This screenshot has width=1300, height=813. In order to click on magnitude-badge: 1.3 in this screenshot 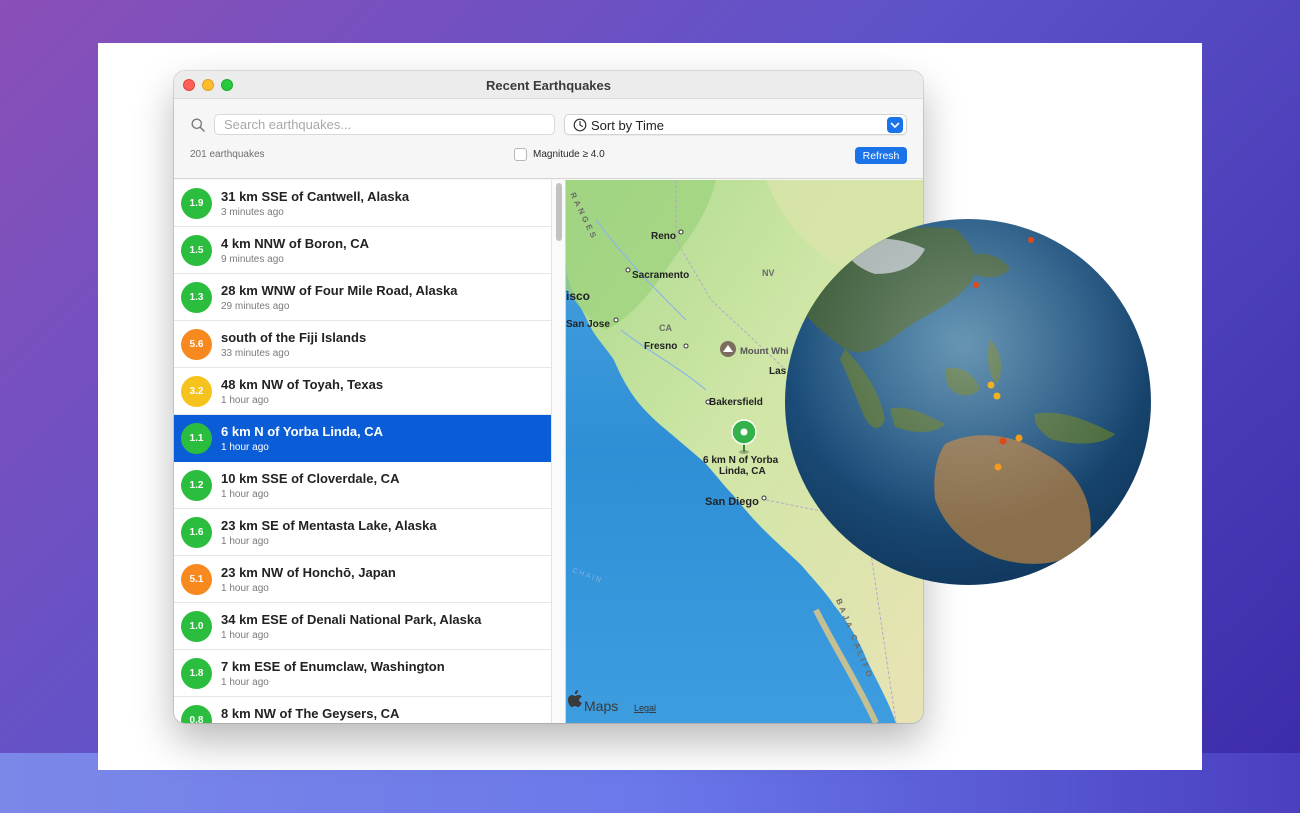, I will do `click(196, 297)`.